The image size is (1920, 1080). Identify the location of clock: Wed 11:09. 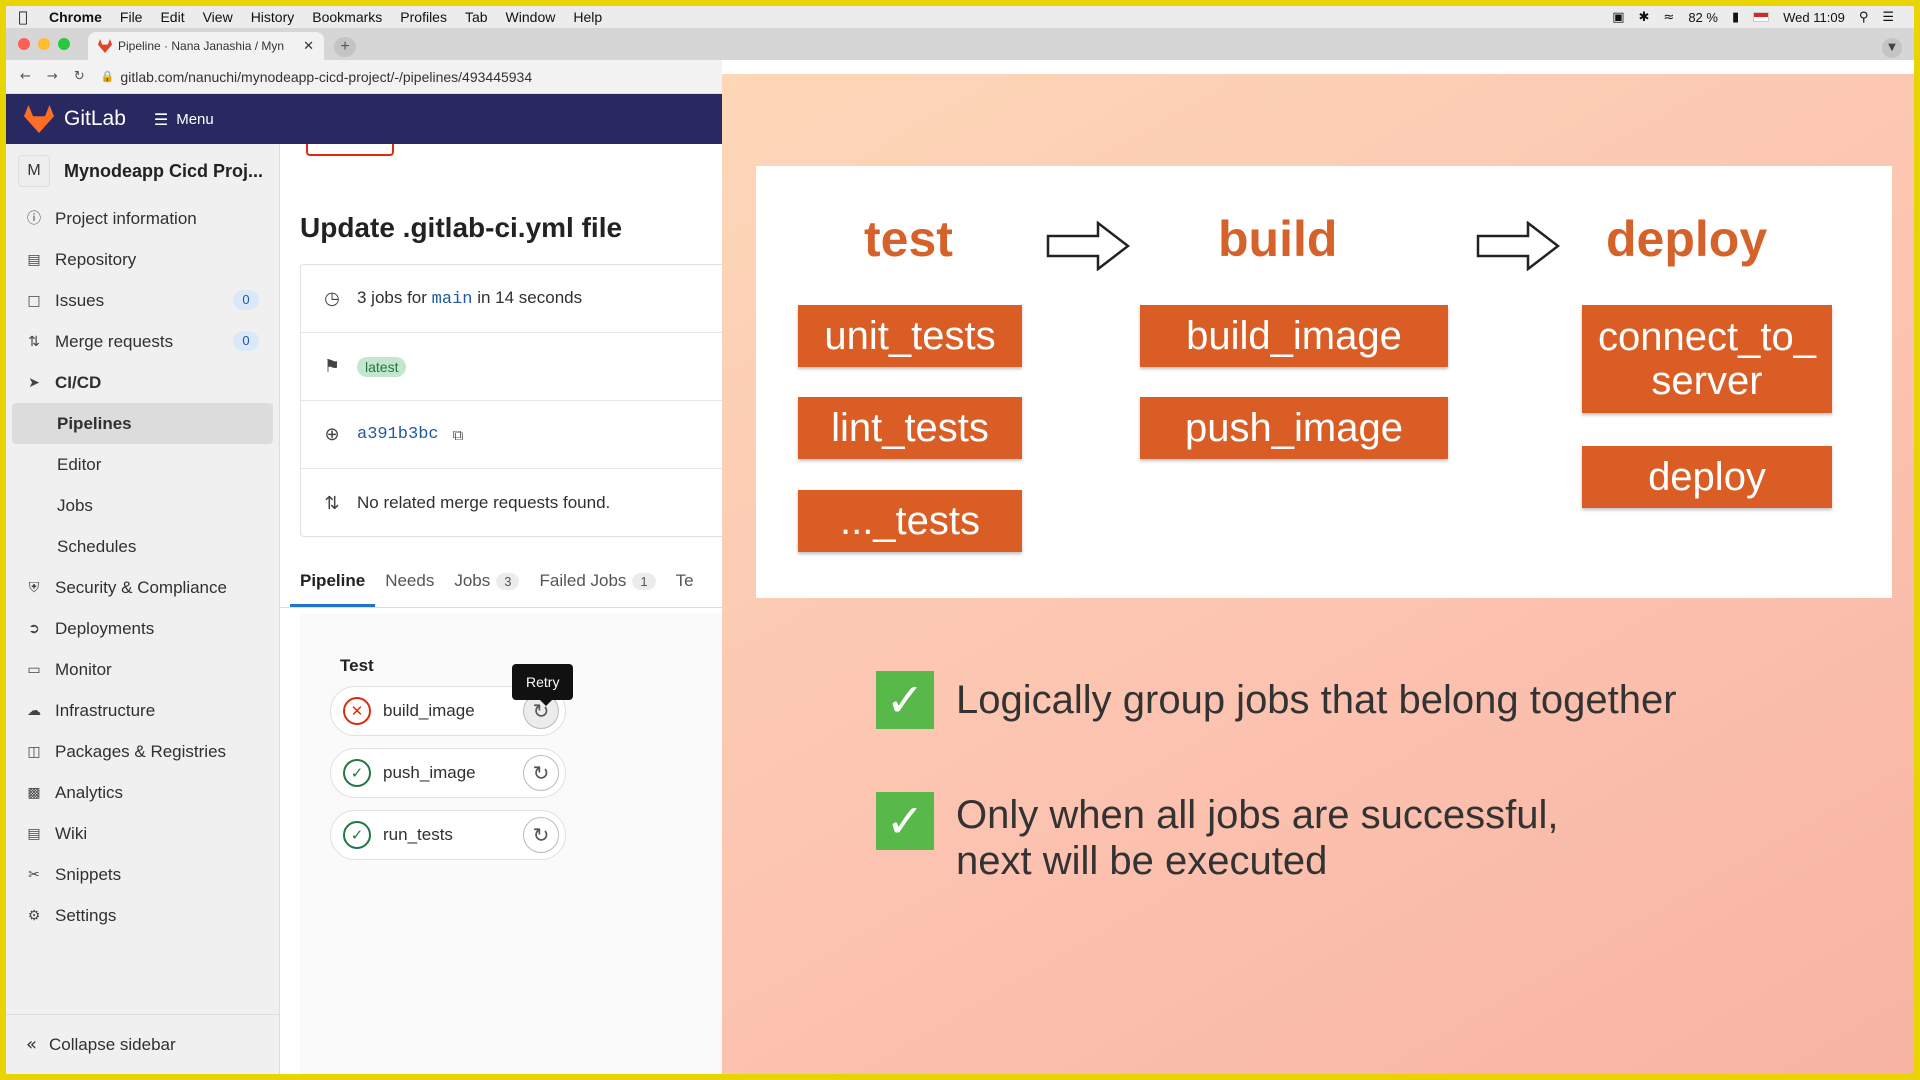
(1814, 17).